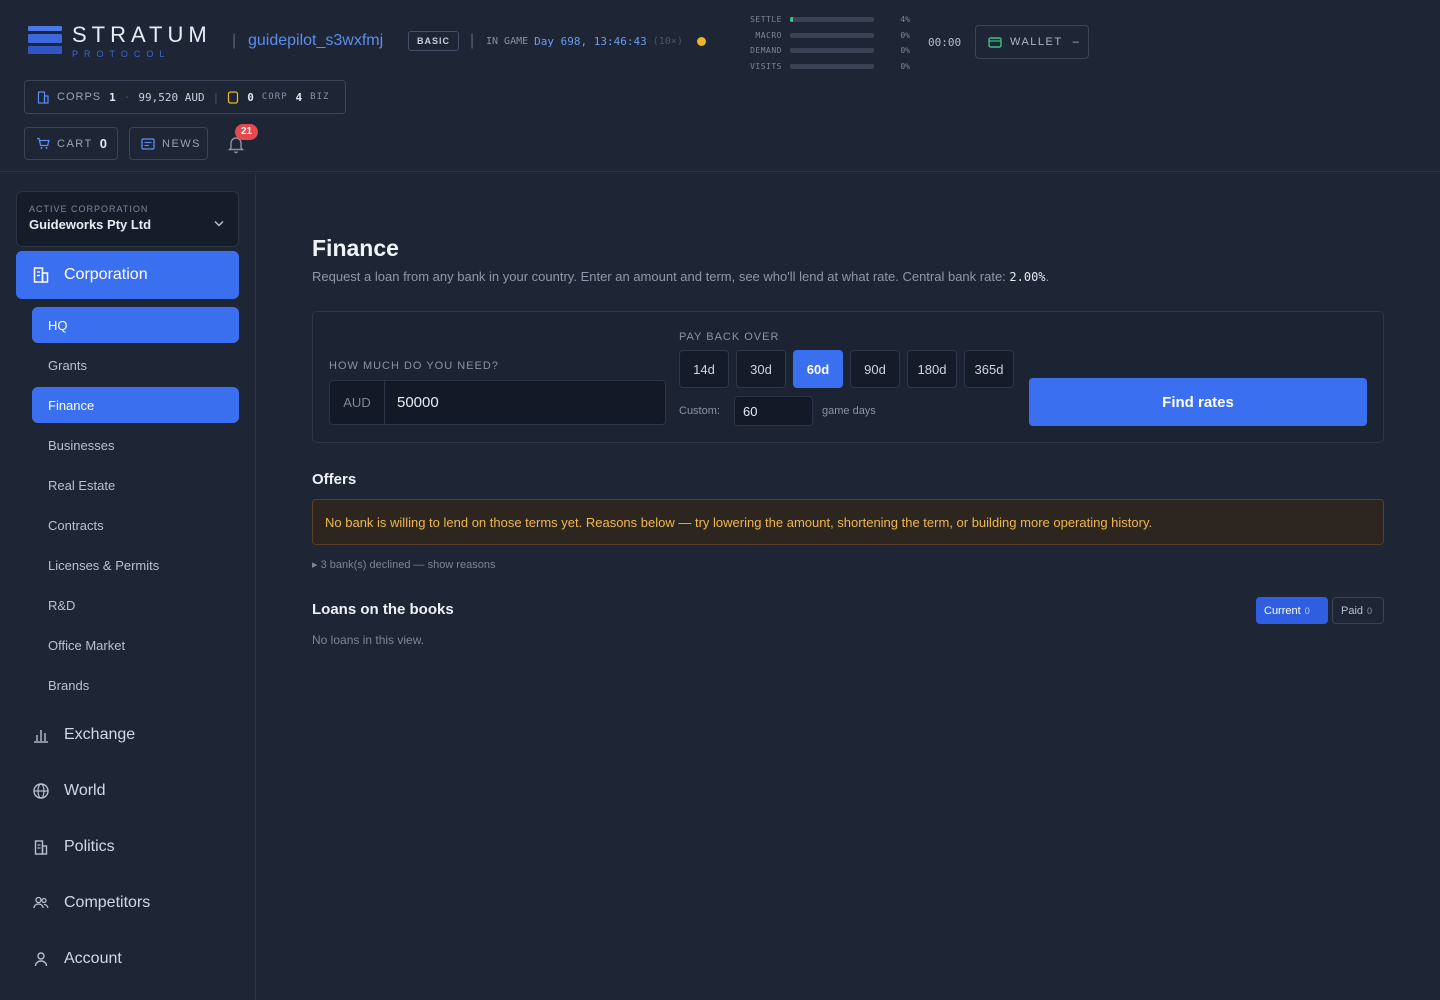  Describe the element at coordinates (171, 97) in the screenshot. I see `balance: 99,520 AUD` at that location.